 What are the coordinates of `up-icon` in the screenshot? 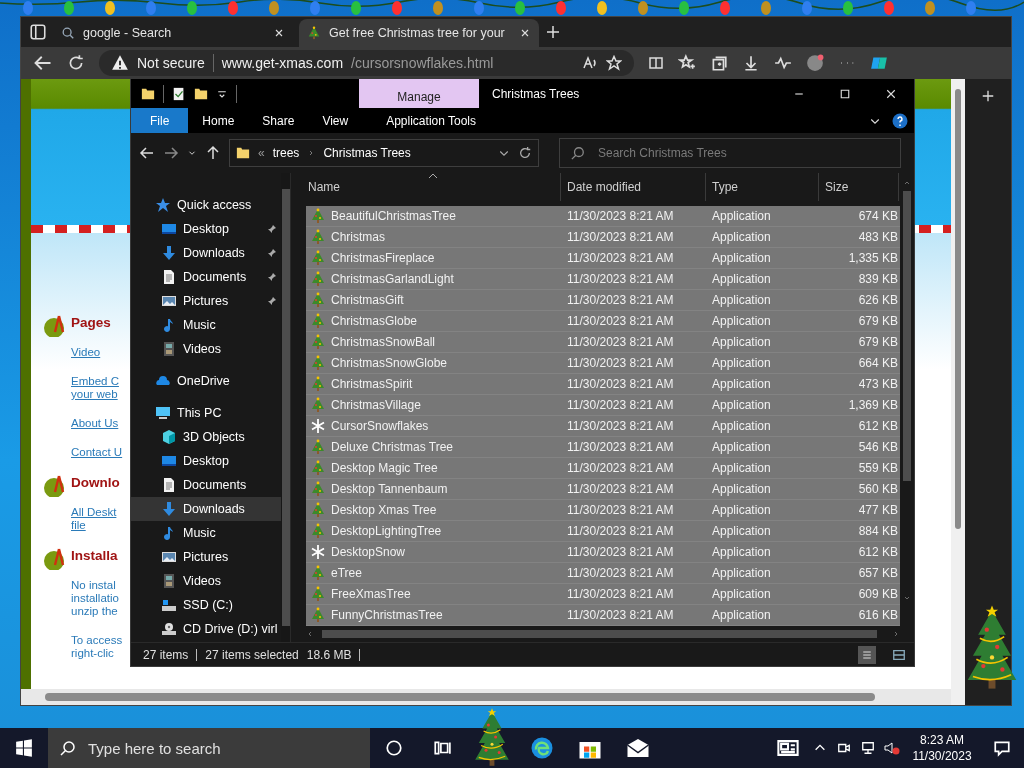 It's located at (213, 153).